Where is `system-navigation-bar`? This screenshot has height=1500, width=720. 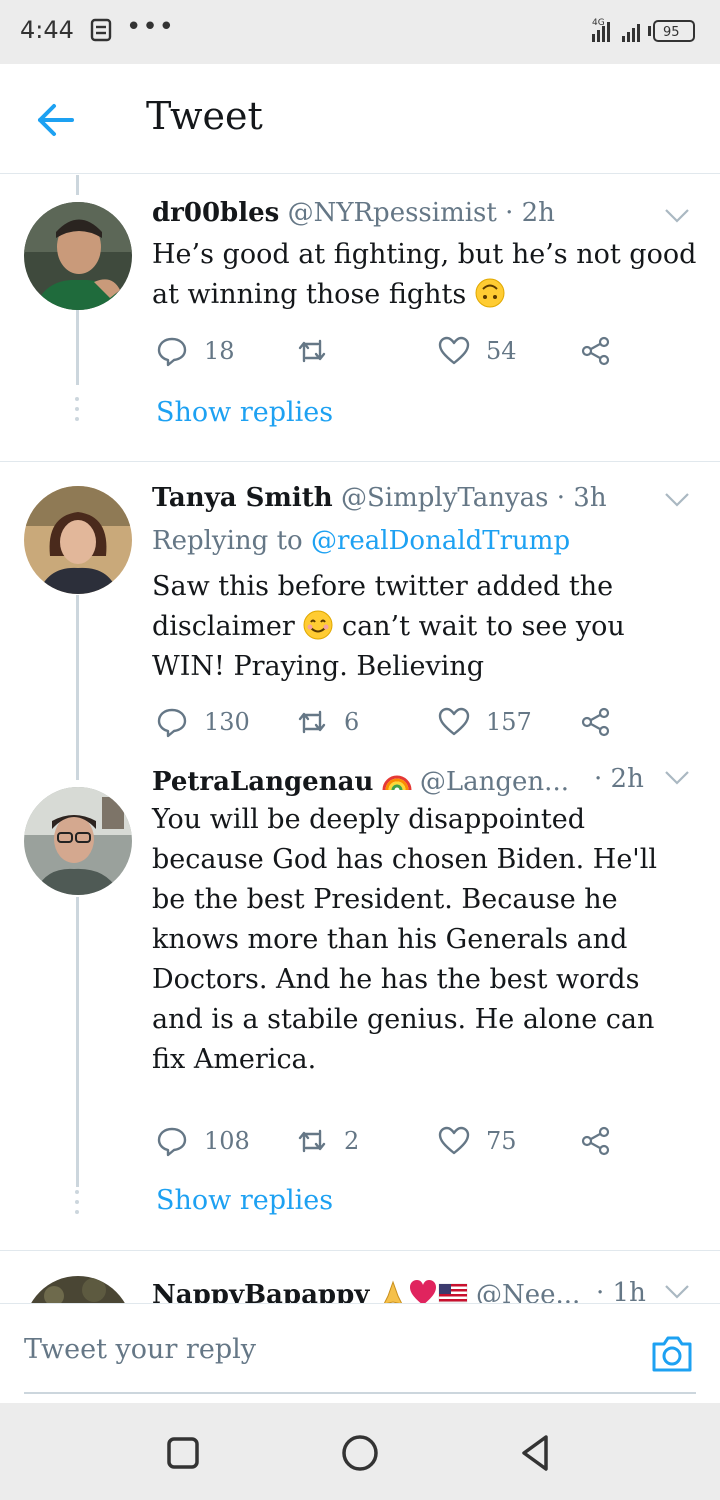
system-navigation-bar is located at coordinates (360, 1451).